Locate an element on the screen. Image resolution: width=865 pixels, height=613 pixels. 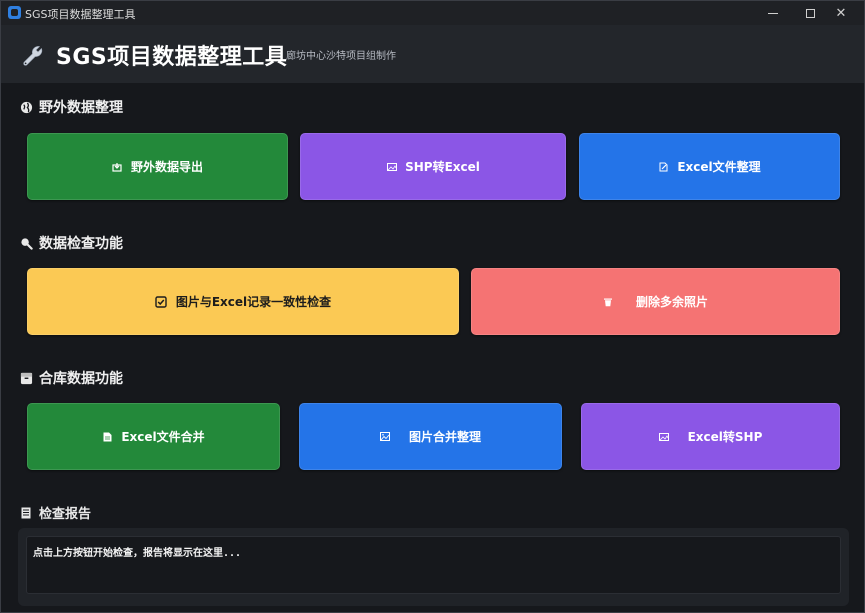
export-icon is located at coordinates (117, 166).